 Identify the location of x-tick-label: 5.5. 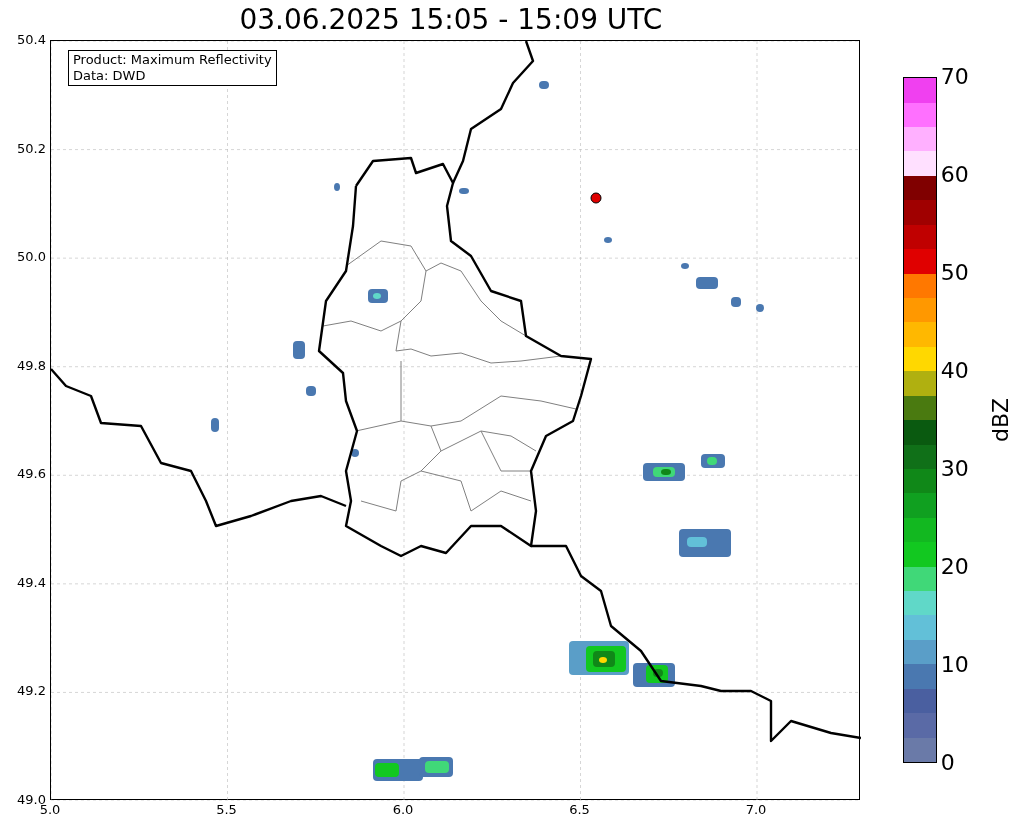
(226, 809).